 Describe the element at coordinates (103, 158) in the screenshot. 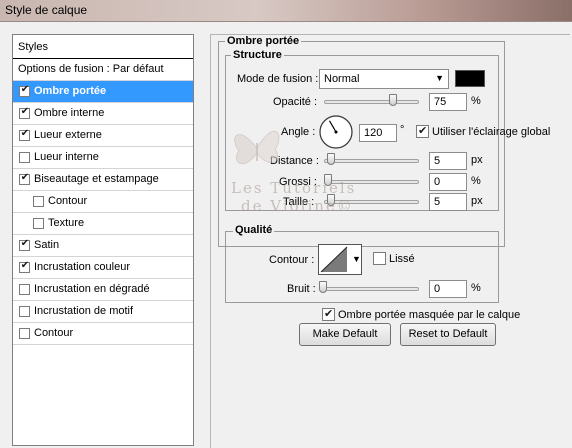

I see `style-item-4: Lueur interne` at that location.